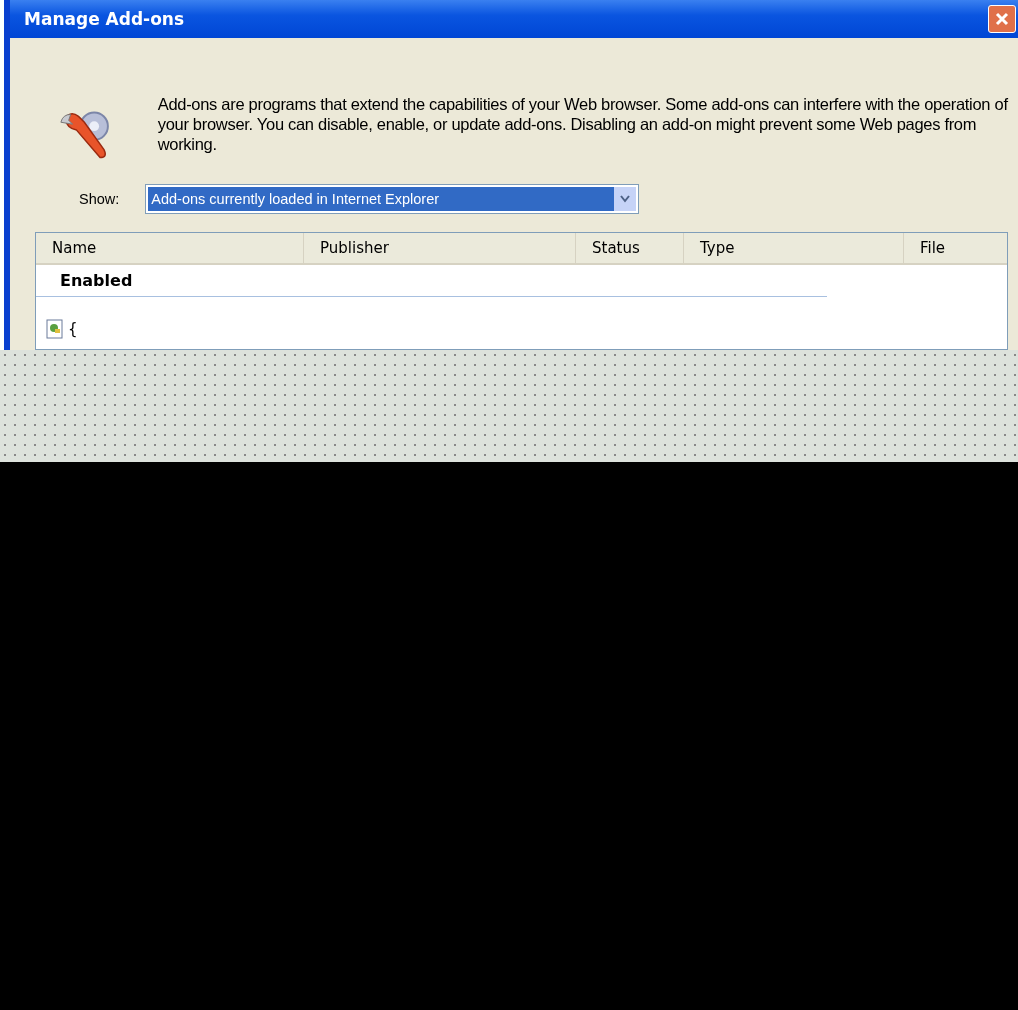 The width and height of the screenshot is (1018, 1010). I want to click on column-header: Type, so click(794, 248).